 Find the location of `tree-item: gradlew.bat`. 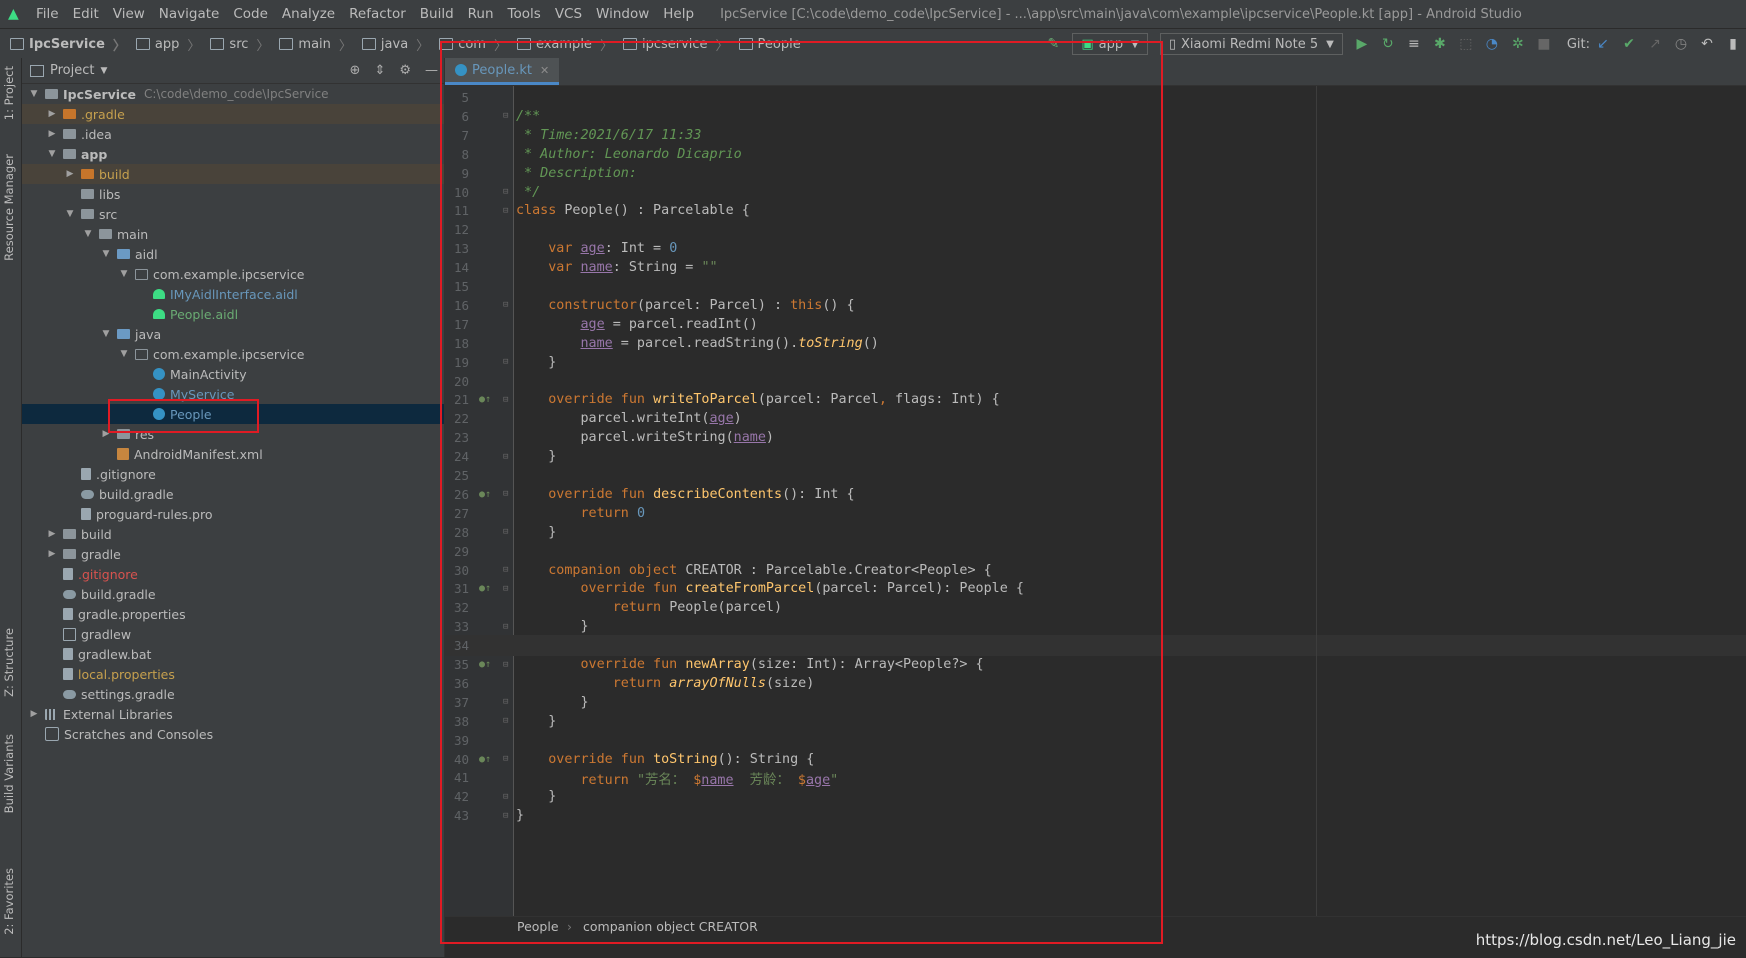

tree-item: gradlew.bat is located at coordinates (233, 654).